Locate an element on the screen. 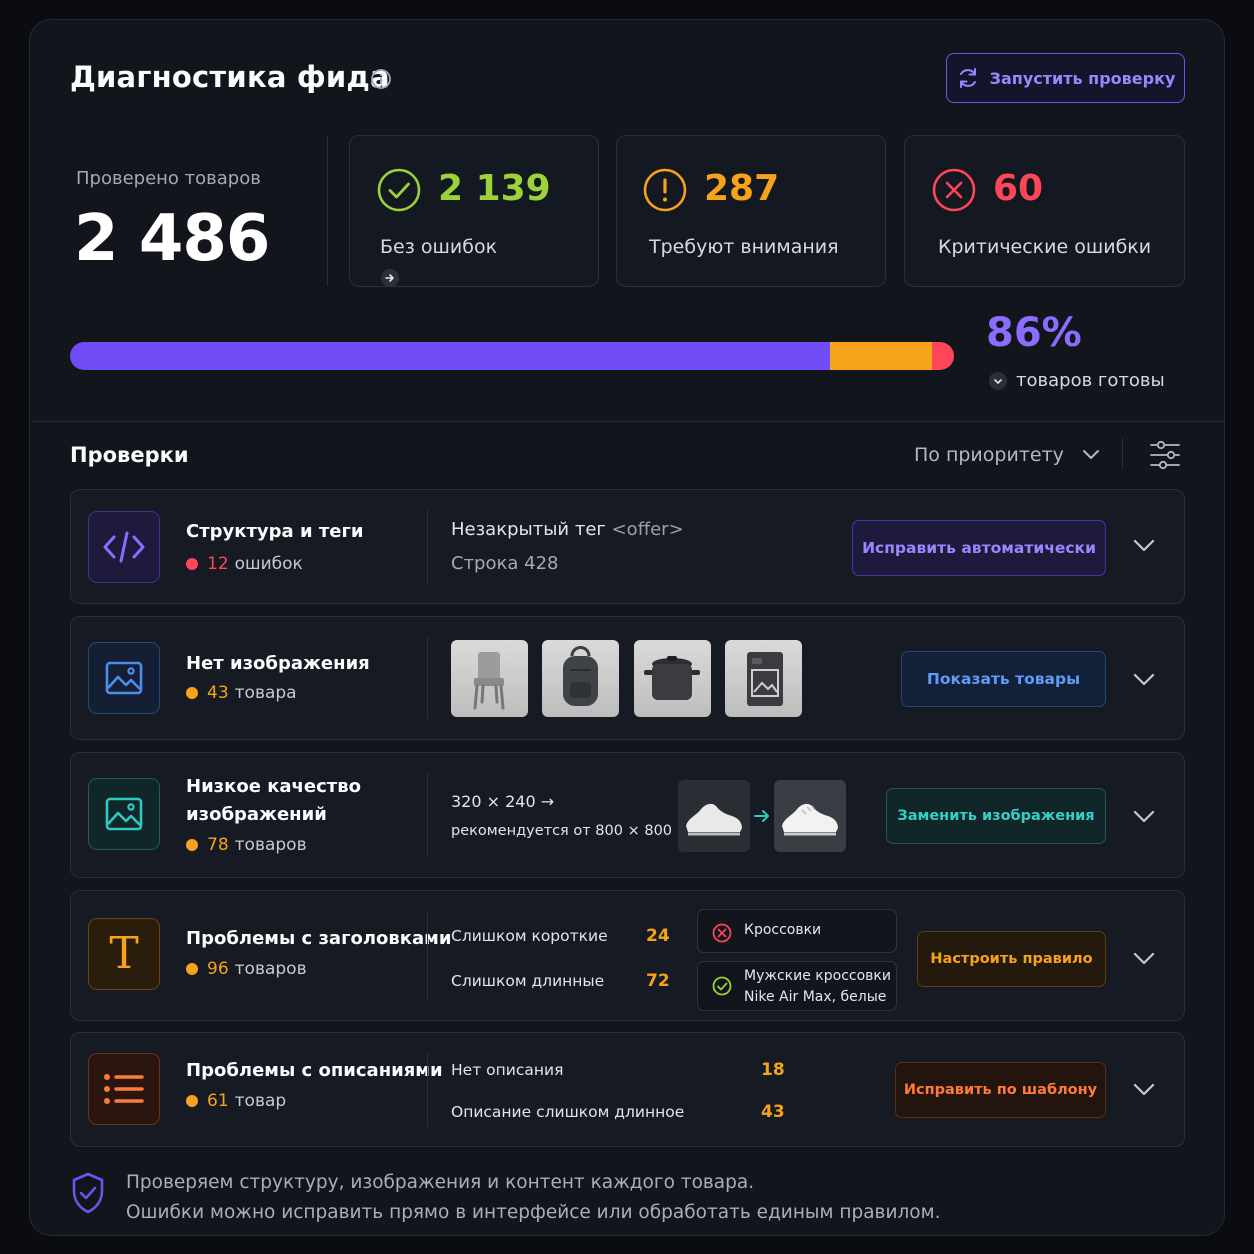 This screenshot has width=1254, height=1254. stat-card-critical: 60 Критические ошибки is located at coordinates (1044, 211).